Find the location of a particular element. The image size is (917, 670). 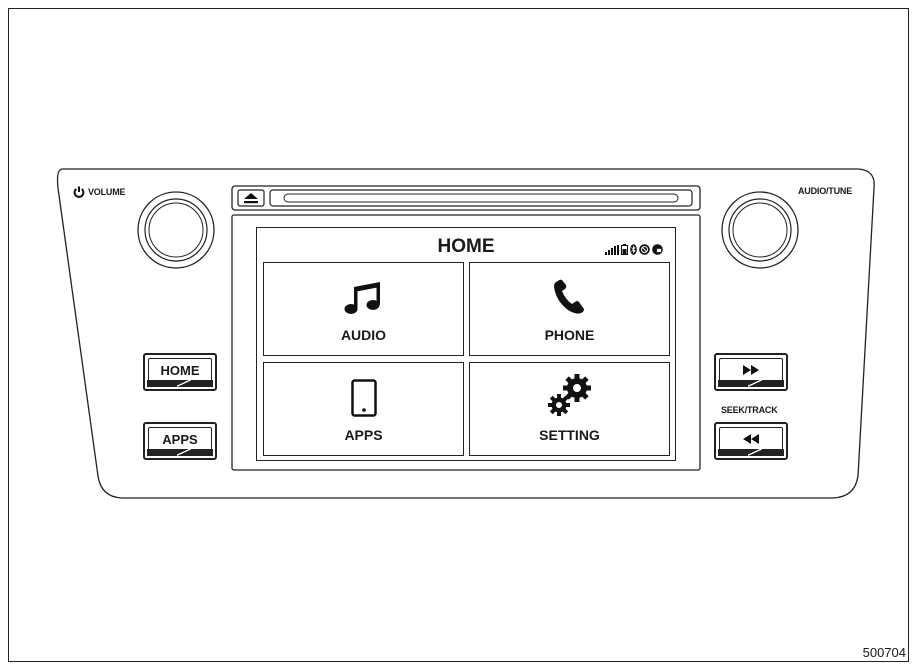

bluetooth-icon is located at coordinates (633, 249).